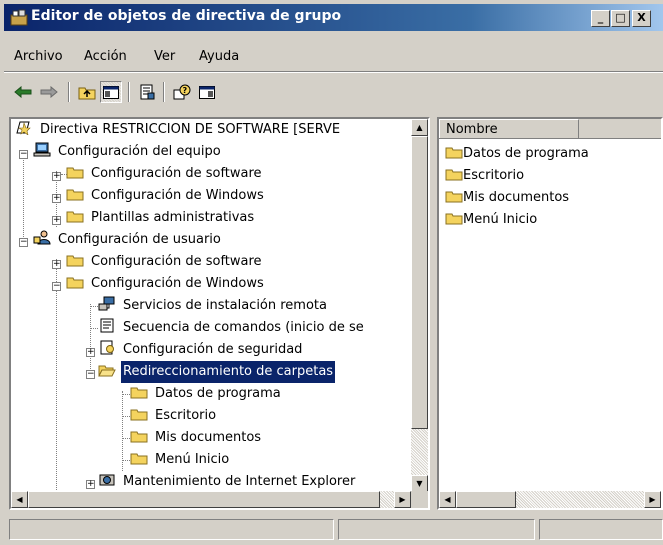 This screenshot has height=545, width=663. Describe the element at coordinates (213, 306) in the screenshot. I see `tree-item-remote-install: Servicios de instalación remota` at that location.